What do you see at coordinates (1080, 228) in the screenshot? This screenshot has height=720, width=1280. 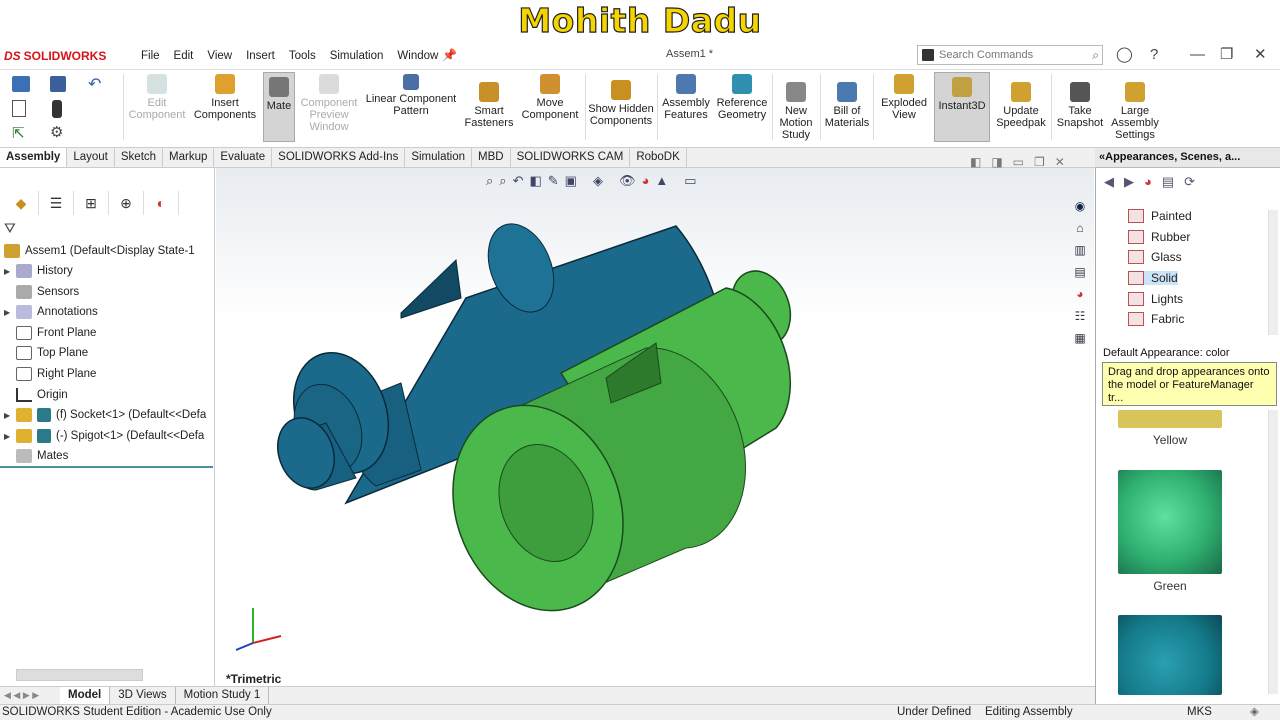 I see `design-library-icon: ⌂` at bounding box center [1080, 228].